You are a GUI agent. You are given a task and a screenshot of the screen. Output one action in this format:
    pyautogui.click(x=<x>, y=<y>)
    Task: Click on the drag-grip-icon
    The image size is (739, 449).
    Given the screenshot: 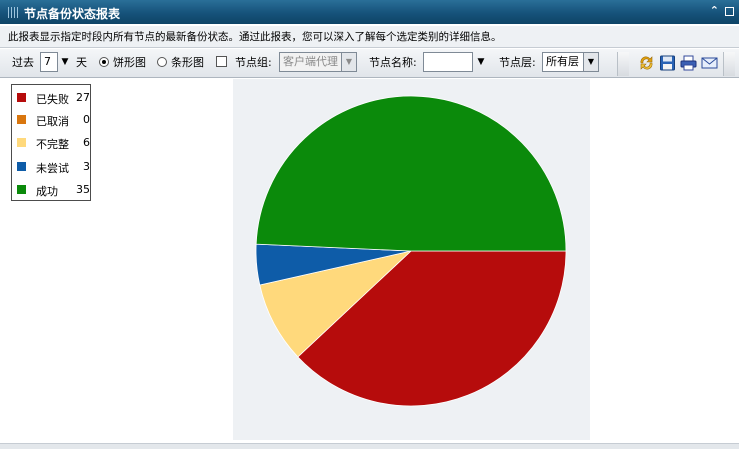 What is the action you would take?
    pyautogui.click(x=13, y=12)
    